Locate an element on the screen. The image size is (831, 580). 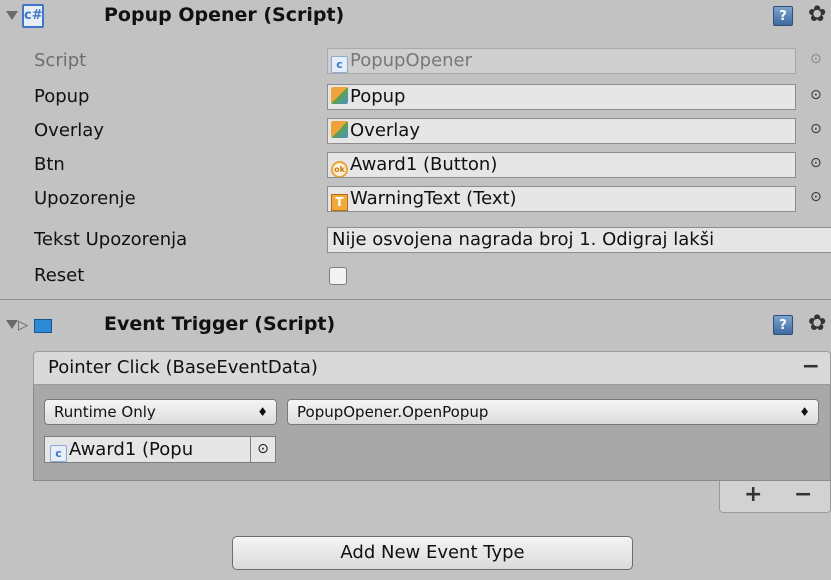
property-label: Popup is located at coordinates (62, 96).